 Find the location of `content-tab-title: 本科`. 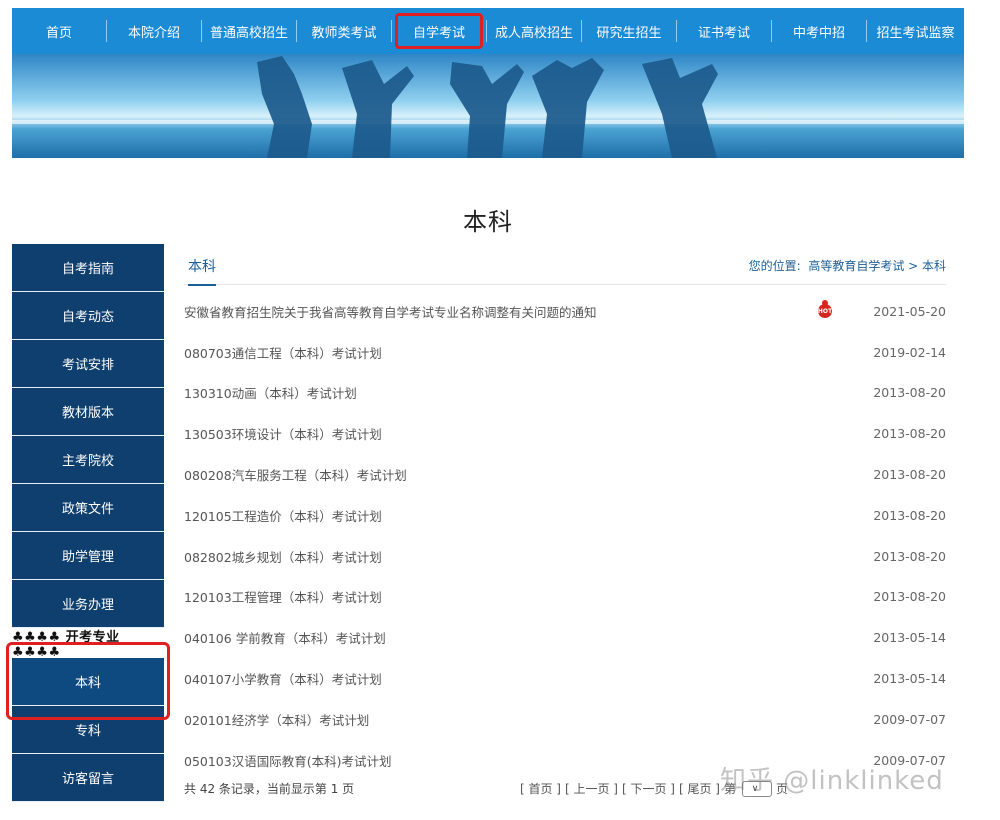

content-tab-title: 本科 is located at coordinates (202, 271).